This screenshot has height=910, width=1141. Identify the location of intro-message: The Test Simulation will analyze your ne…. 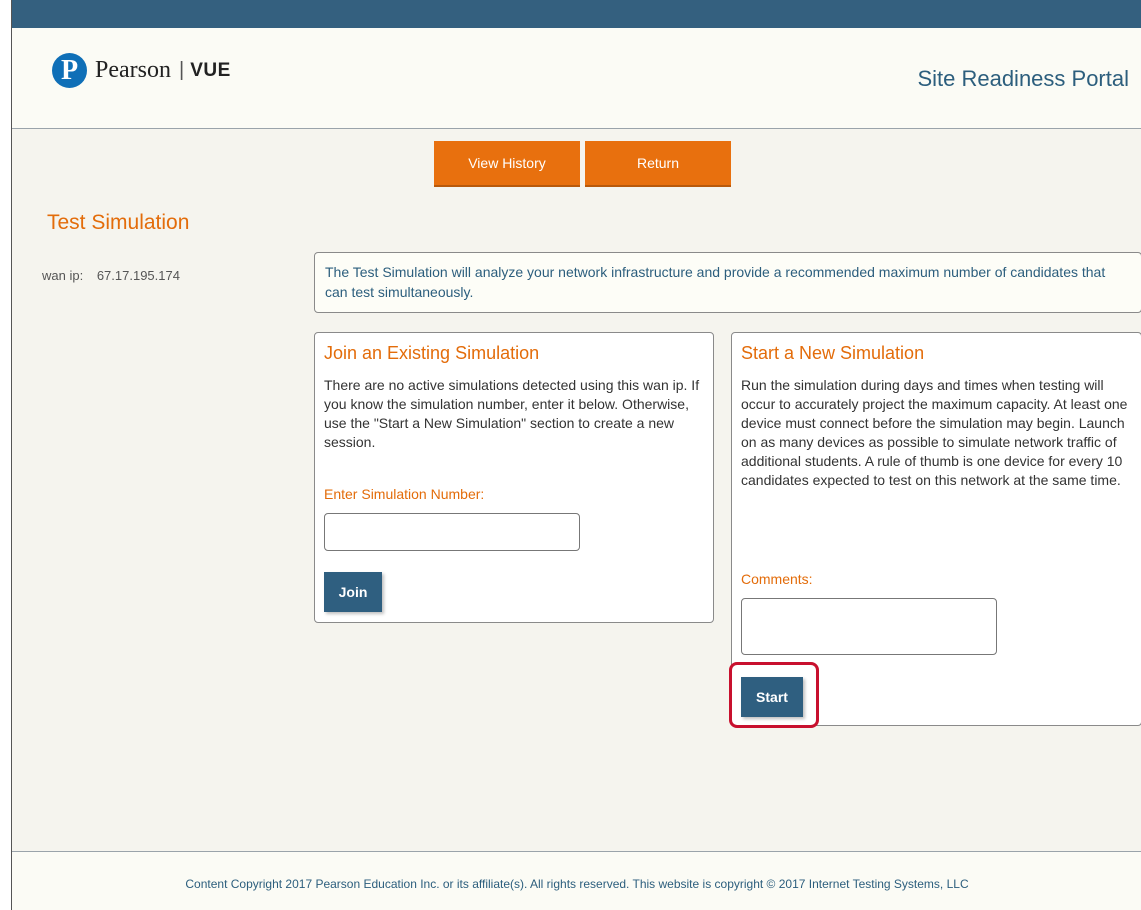
(727, 282).